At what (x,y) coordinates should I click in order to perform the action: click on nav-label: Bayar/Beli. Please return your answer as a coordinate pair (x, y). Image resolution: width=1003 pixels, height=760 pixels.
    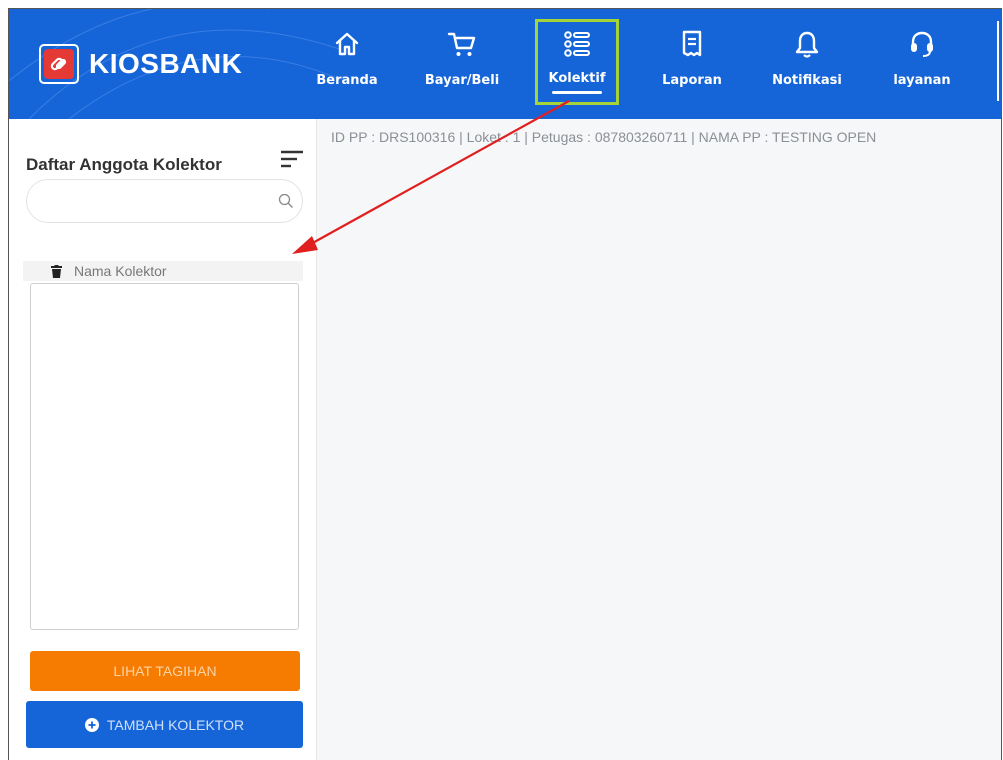
    Looking at the image, I should click on (462, 80).